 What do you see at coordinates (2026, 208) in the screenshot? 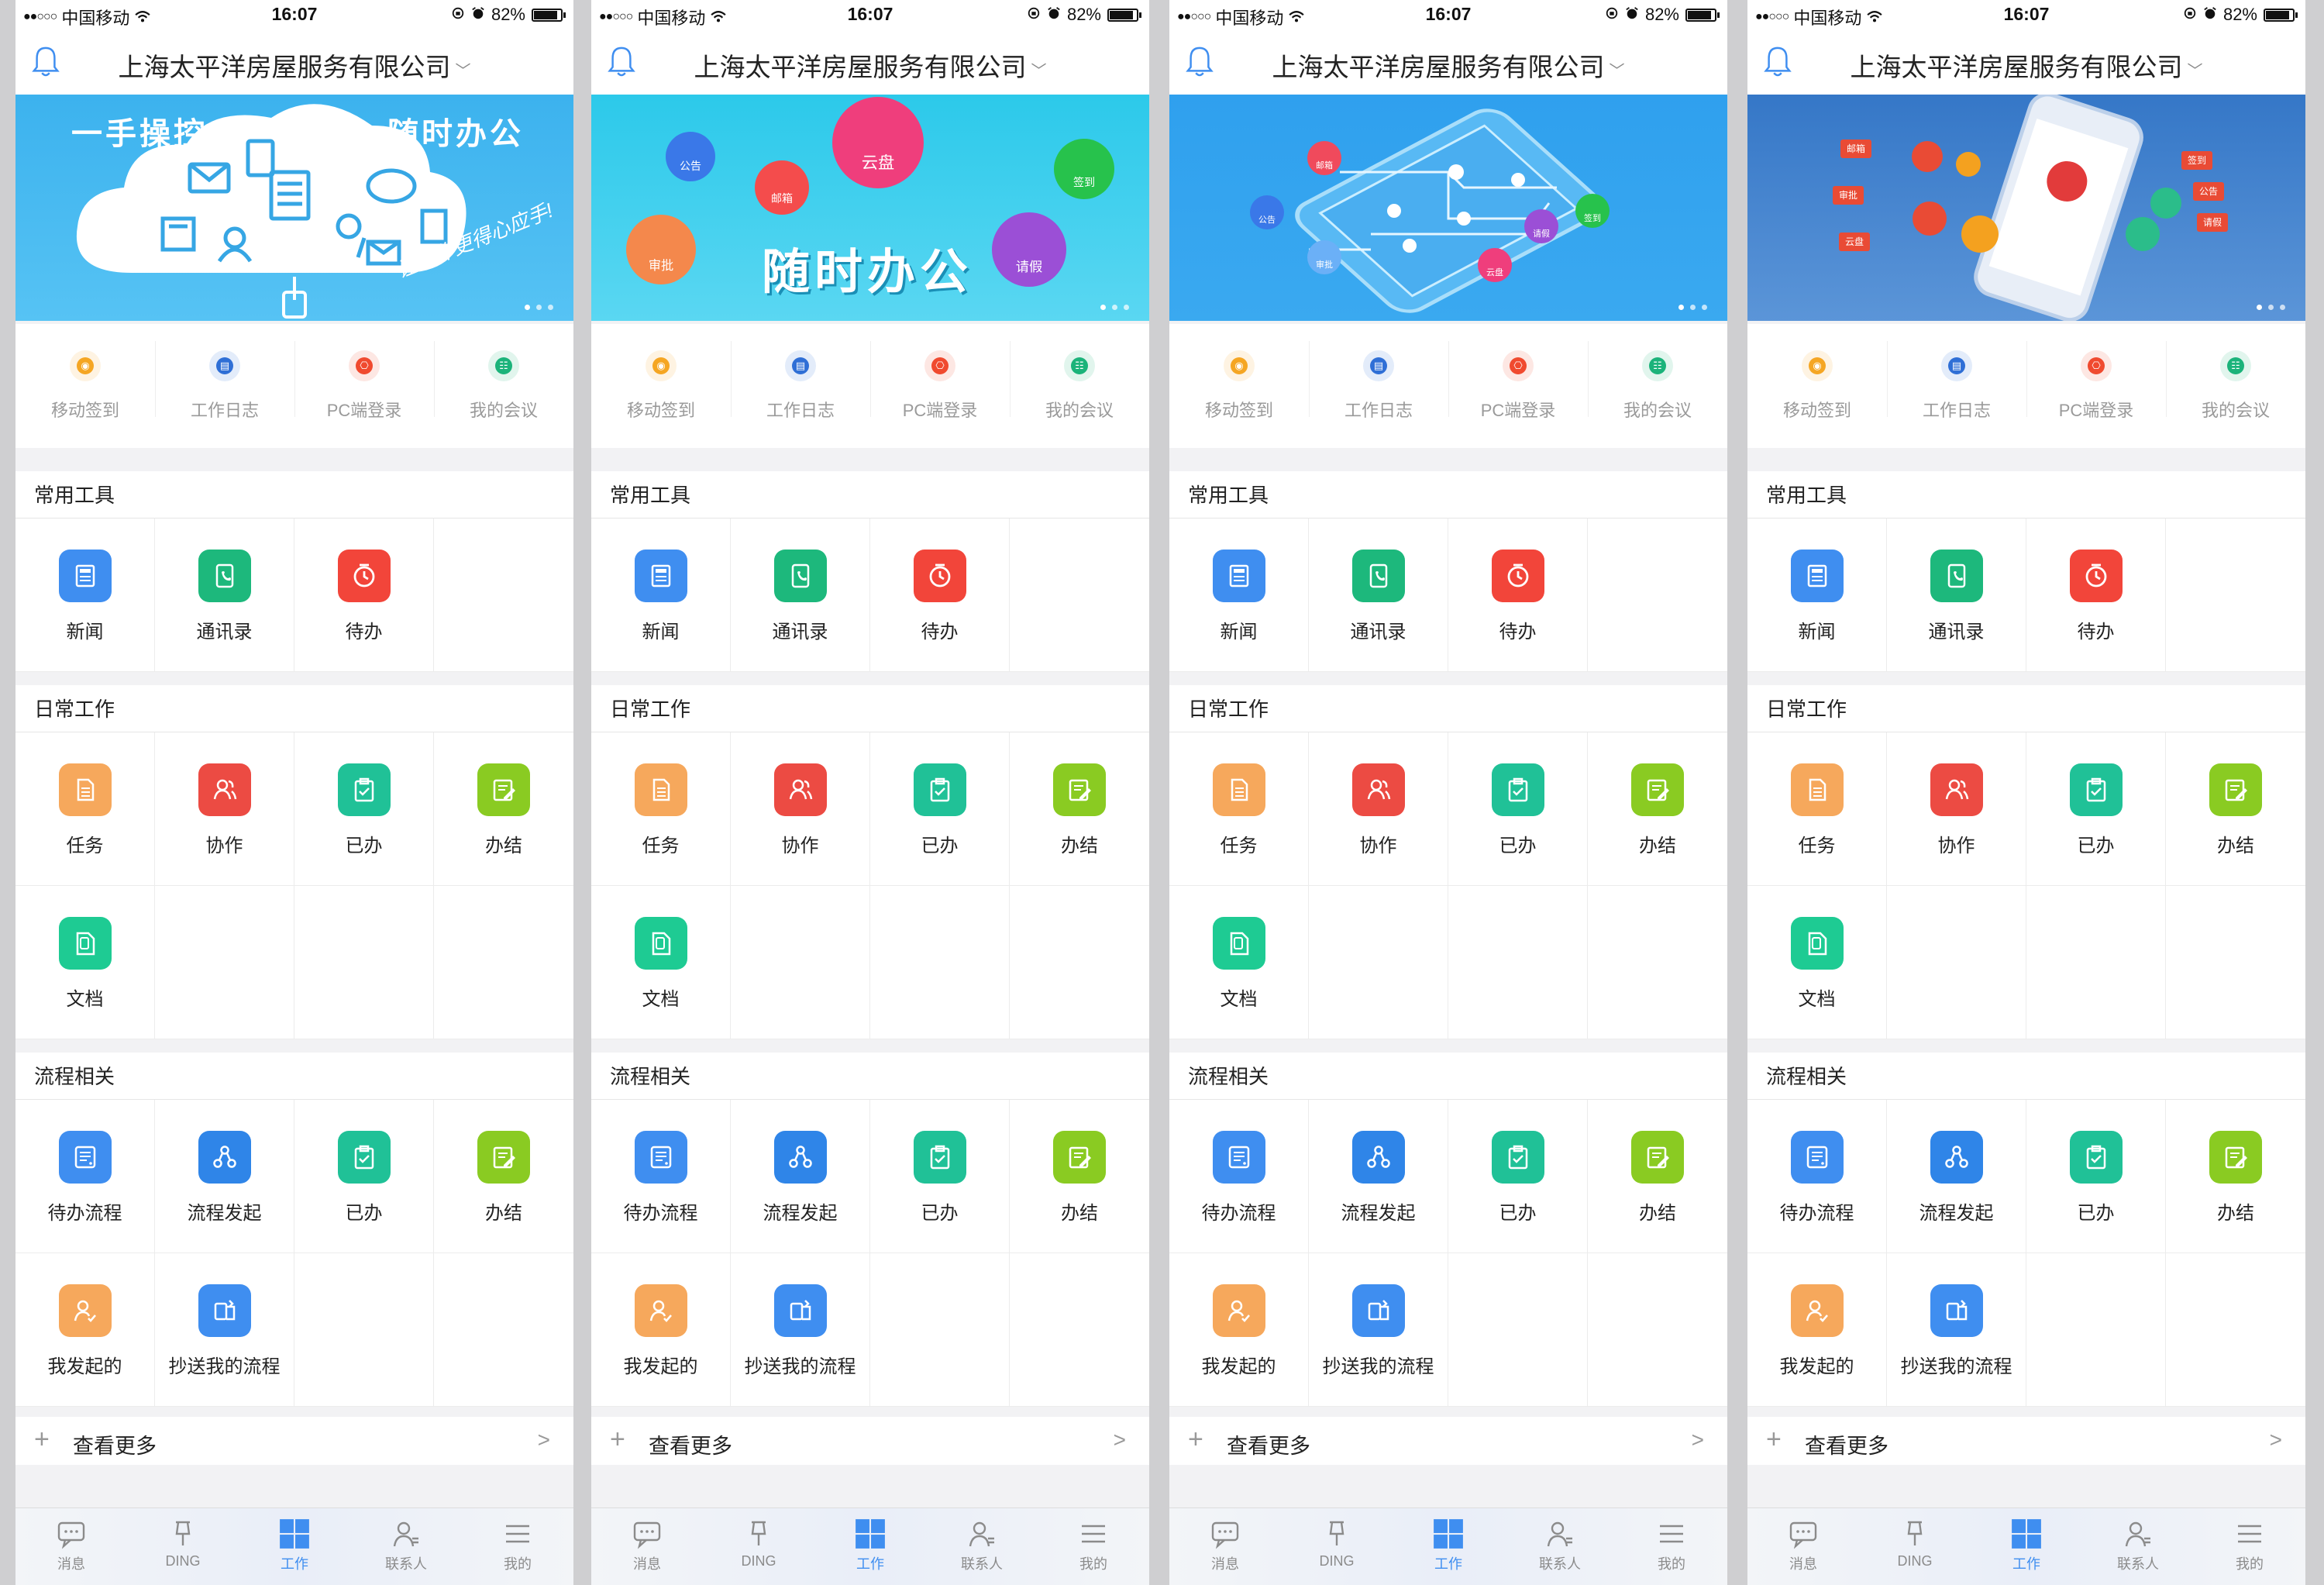
I see `banner-carousel: 邮箱 审批 云盘 签到 公告 请假` at bounding box center [2026, 208].